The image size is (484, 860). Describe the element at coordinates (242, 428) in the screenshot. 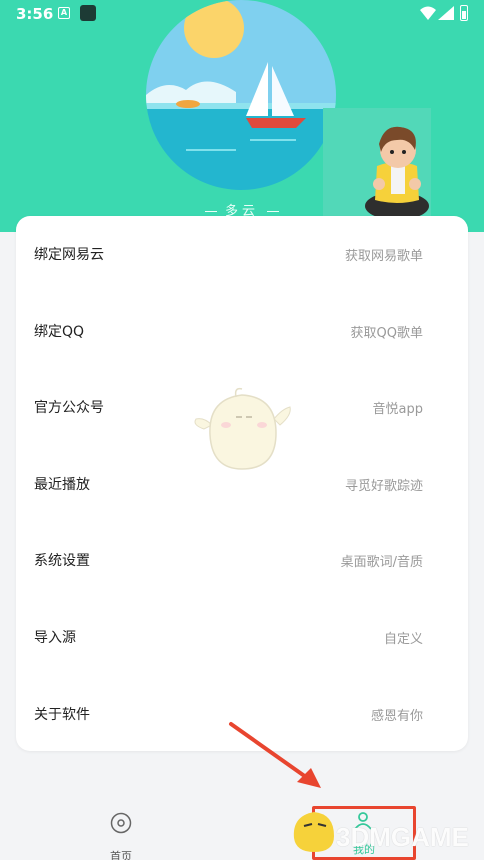

I see `mascot-watermark-icon` at that location.